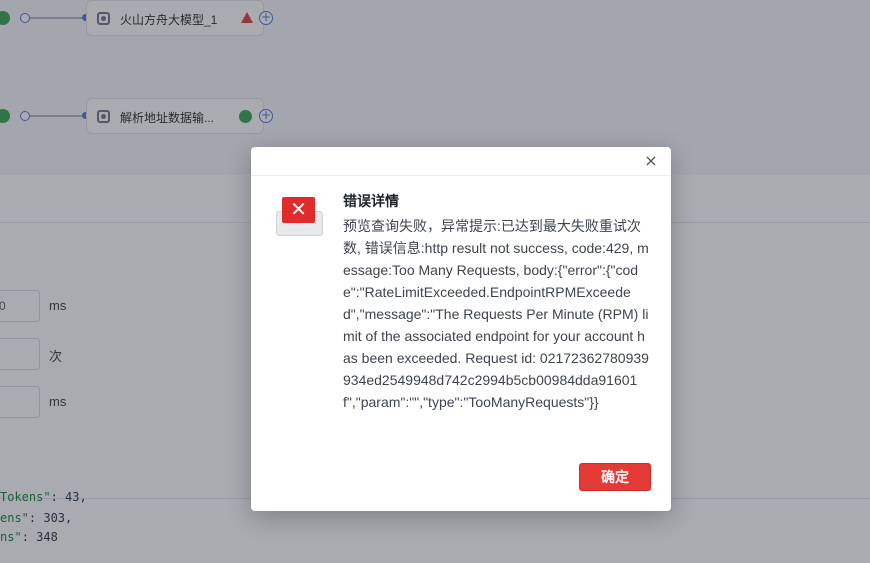 This screenshot has height=563, width=870. Describe the element at coordinates (298, 210) in the screenshot. I see `error-x-icon: ✕` at that location.